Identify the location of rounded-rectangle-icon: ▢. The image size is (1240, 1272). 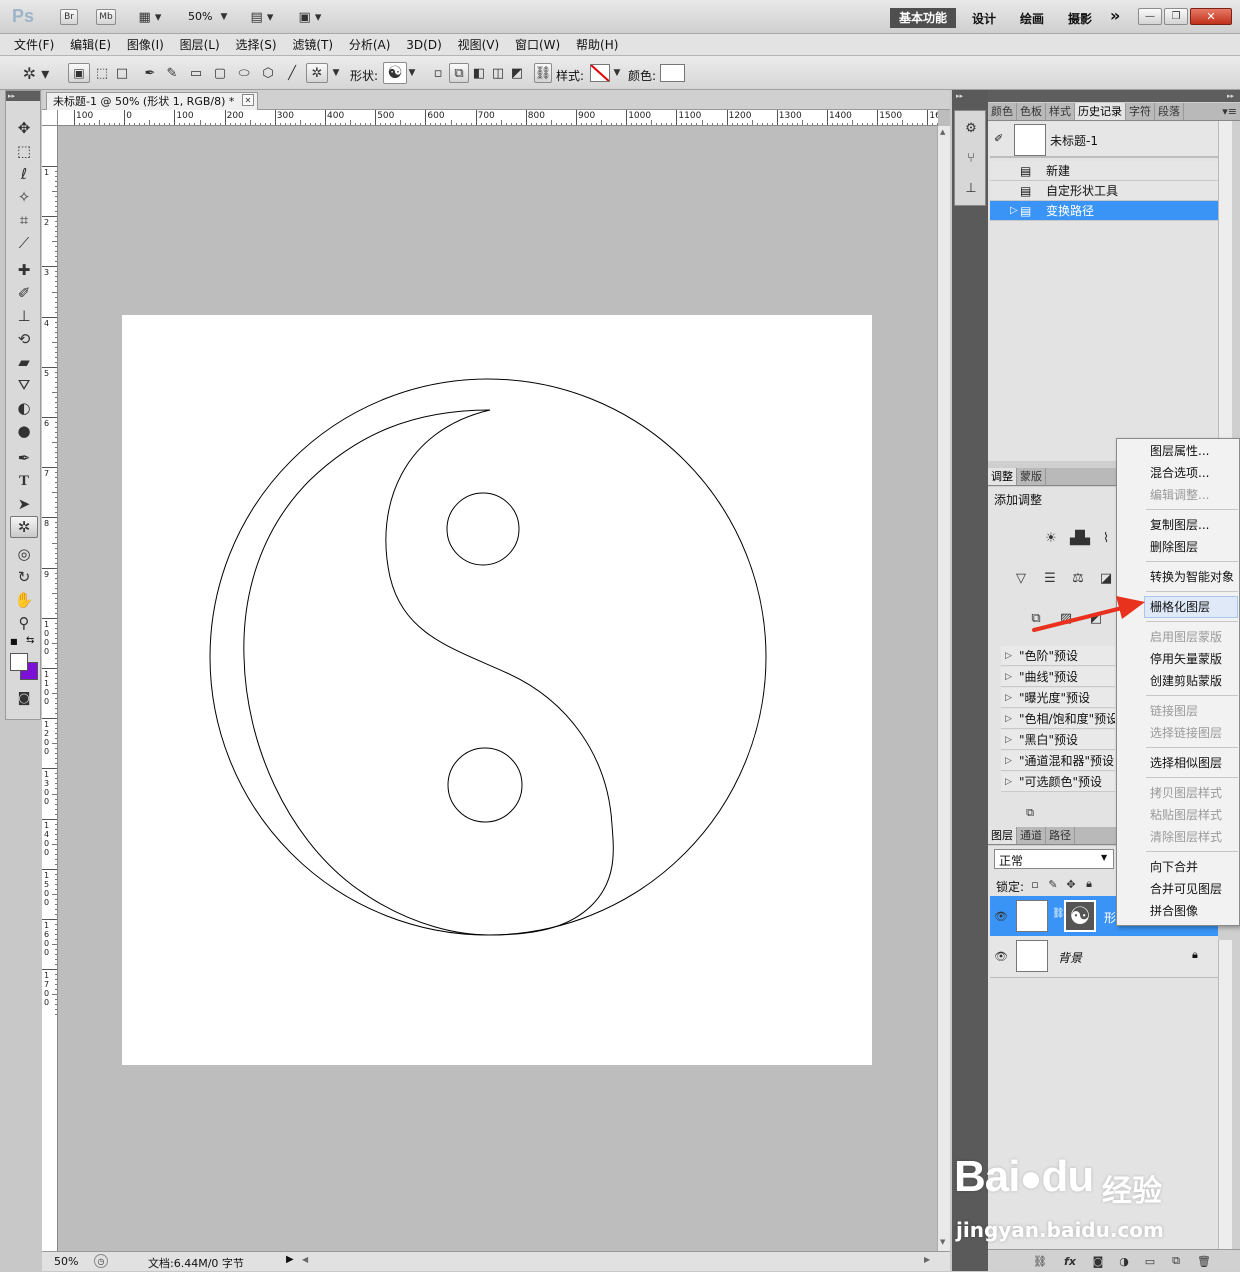
(220, 73).